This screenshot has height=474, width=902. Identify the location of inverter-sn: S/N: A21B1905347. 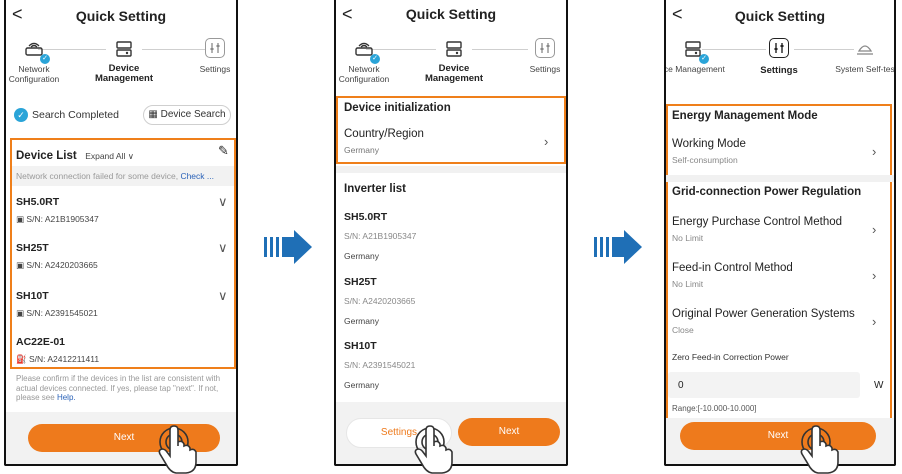
(380, 236).